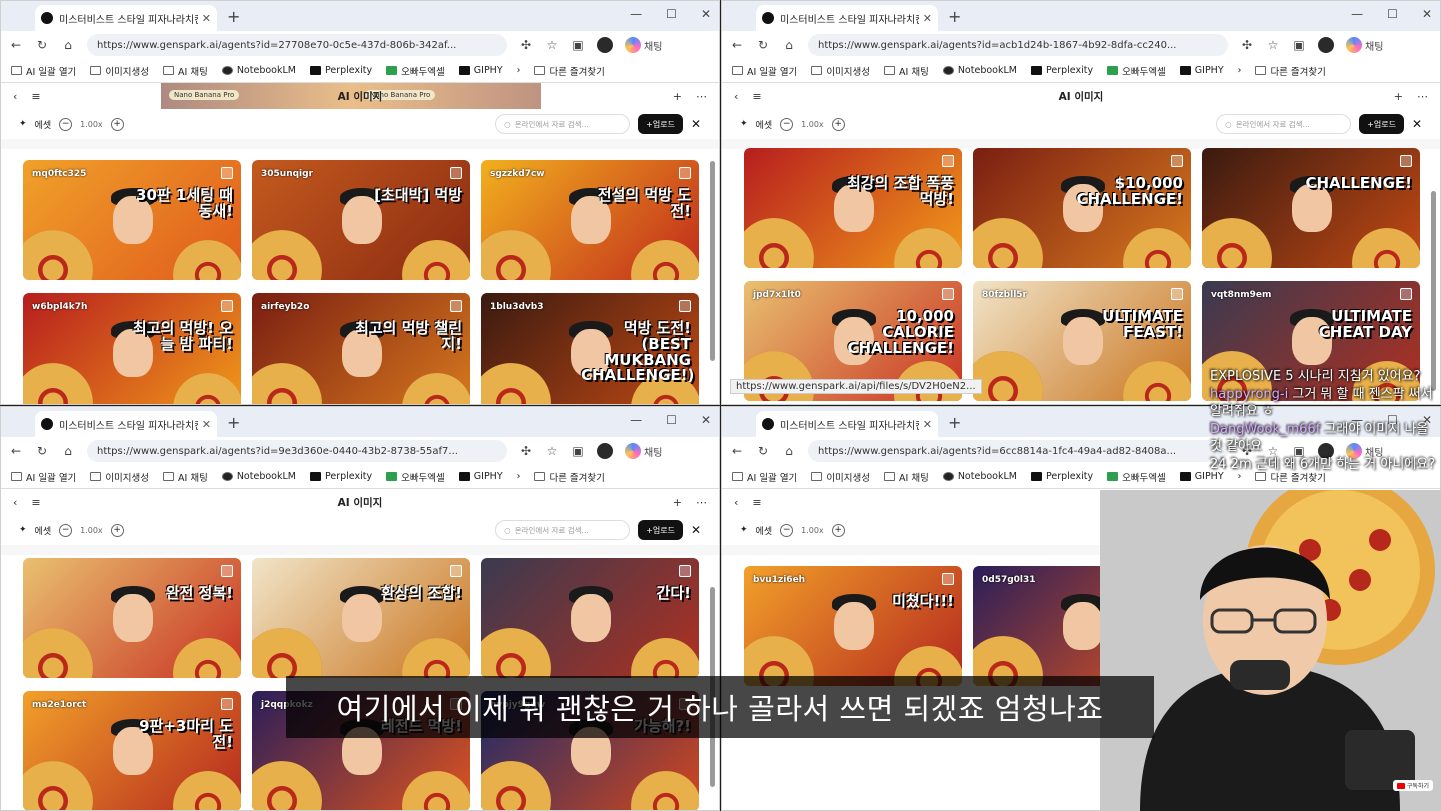 This screenshot has width=1441, height=811. I want to click on minimize-button: —, so click(636, 420).